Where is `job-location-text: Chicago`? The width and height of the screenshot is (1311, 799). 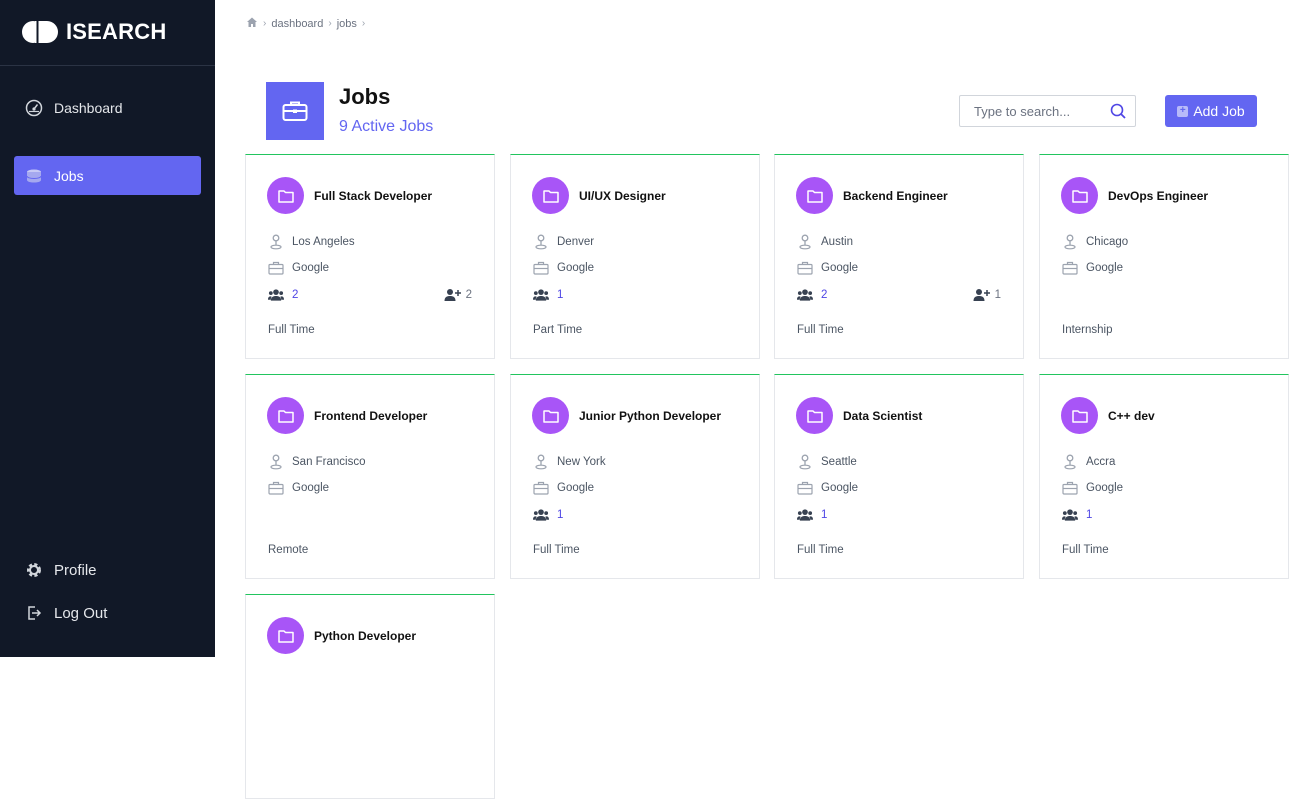
job-location-text: Chicago is located at coordinates (1107, 242).